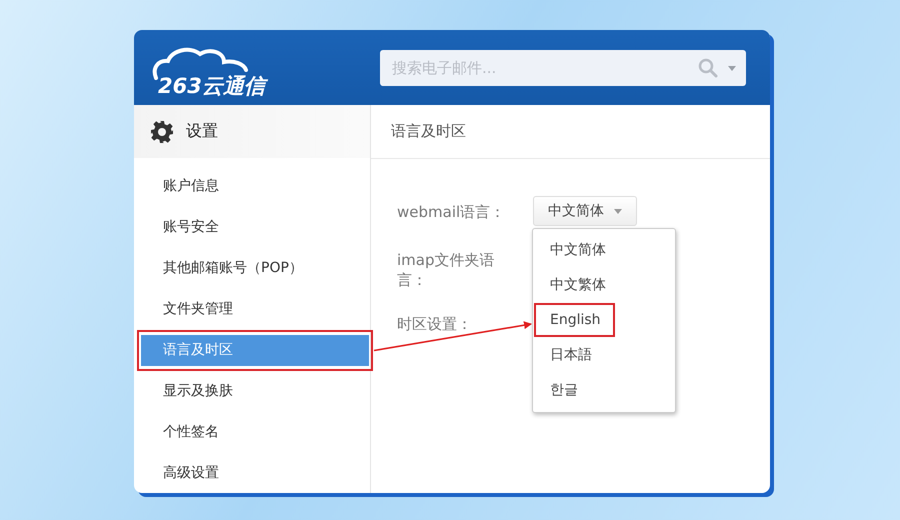  What do you see at coordinates (255, 186) in the screenshot?
I see `sidebar-item: 账户信息` at bounding box center [255, 186].